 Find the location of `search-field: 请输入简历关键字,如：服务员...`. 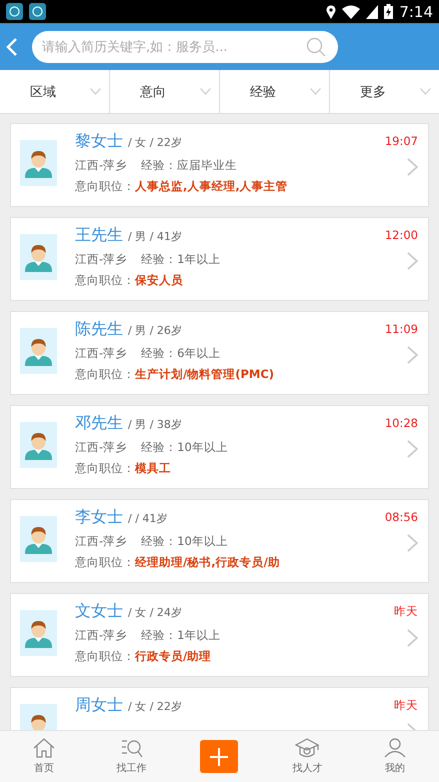

search-field: 请输入简历关键字,如：服务员... is located at coordinates (185, 47).